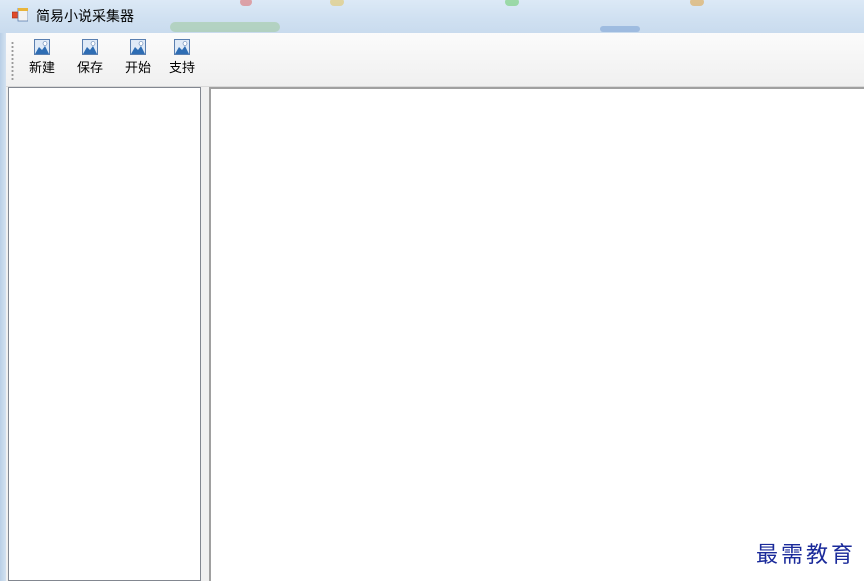 The height and width of the screenshot is (581, 864). What do you see at coordinates (138, 59) in the screenshot?
I see `start-button: 开始` at bounding box center [138, 59].